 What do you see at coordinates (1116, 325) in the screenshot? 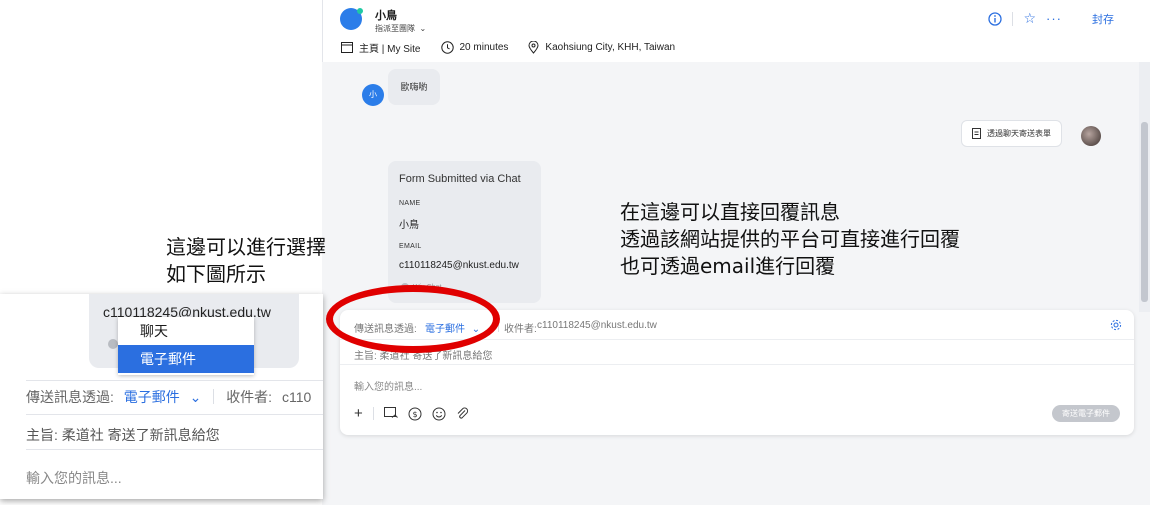
I see `settings-icon` at bounding box center [1116, 325].